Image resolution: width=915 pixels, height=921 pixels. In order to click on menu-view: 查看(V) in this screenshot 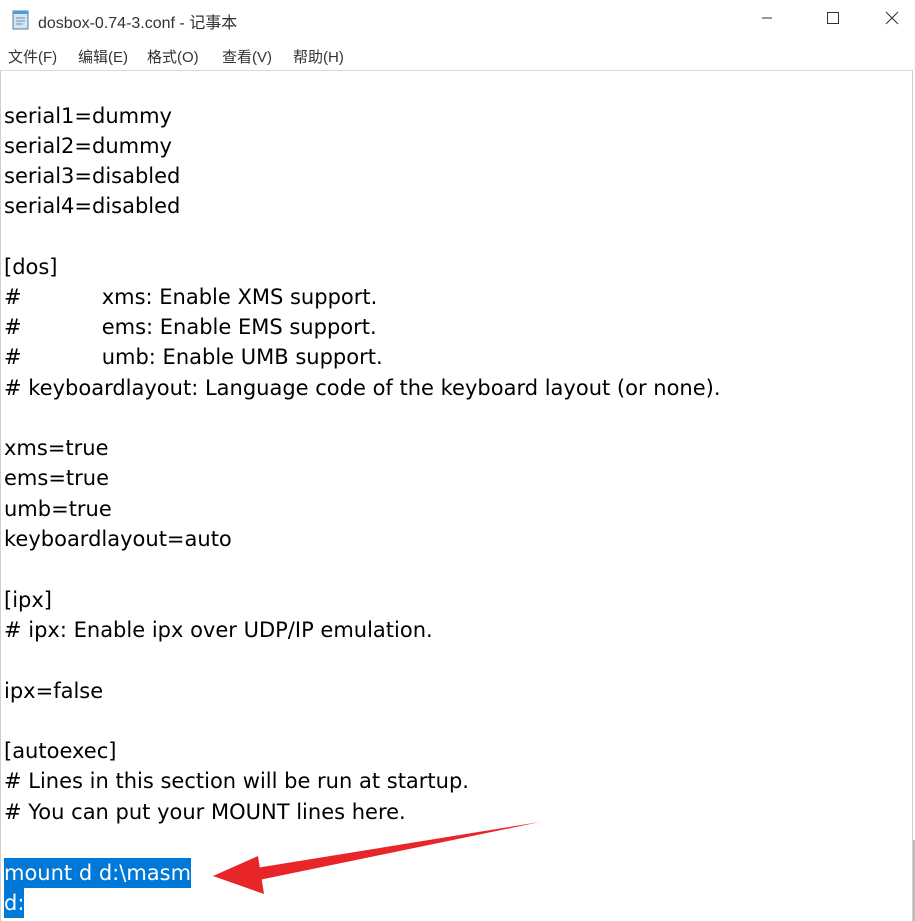, I will do `click(247, 56)`.